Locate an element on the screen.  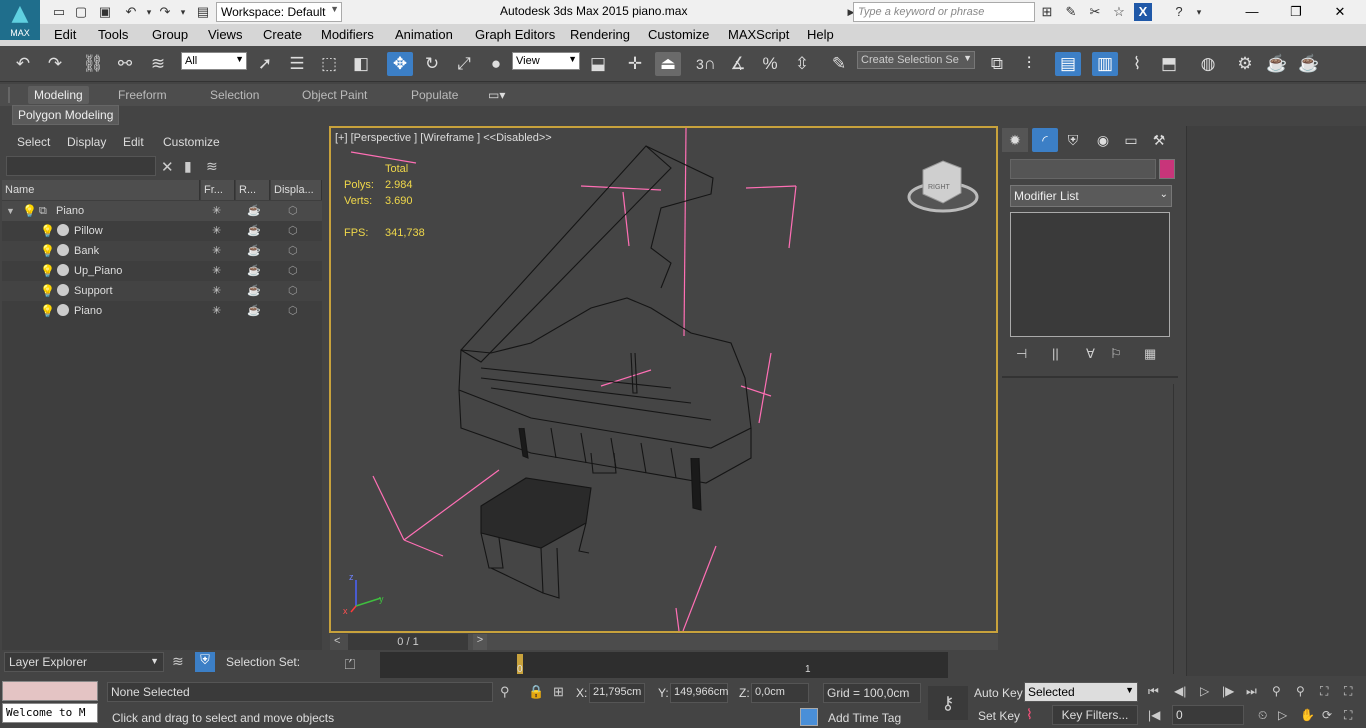
tab-modeling: Modeling is located at coordinates (58, 95).